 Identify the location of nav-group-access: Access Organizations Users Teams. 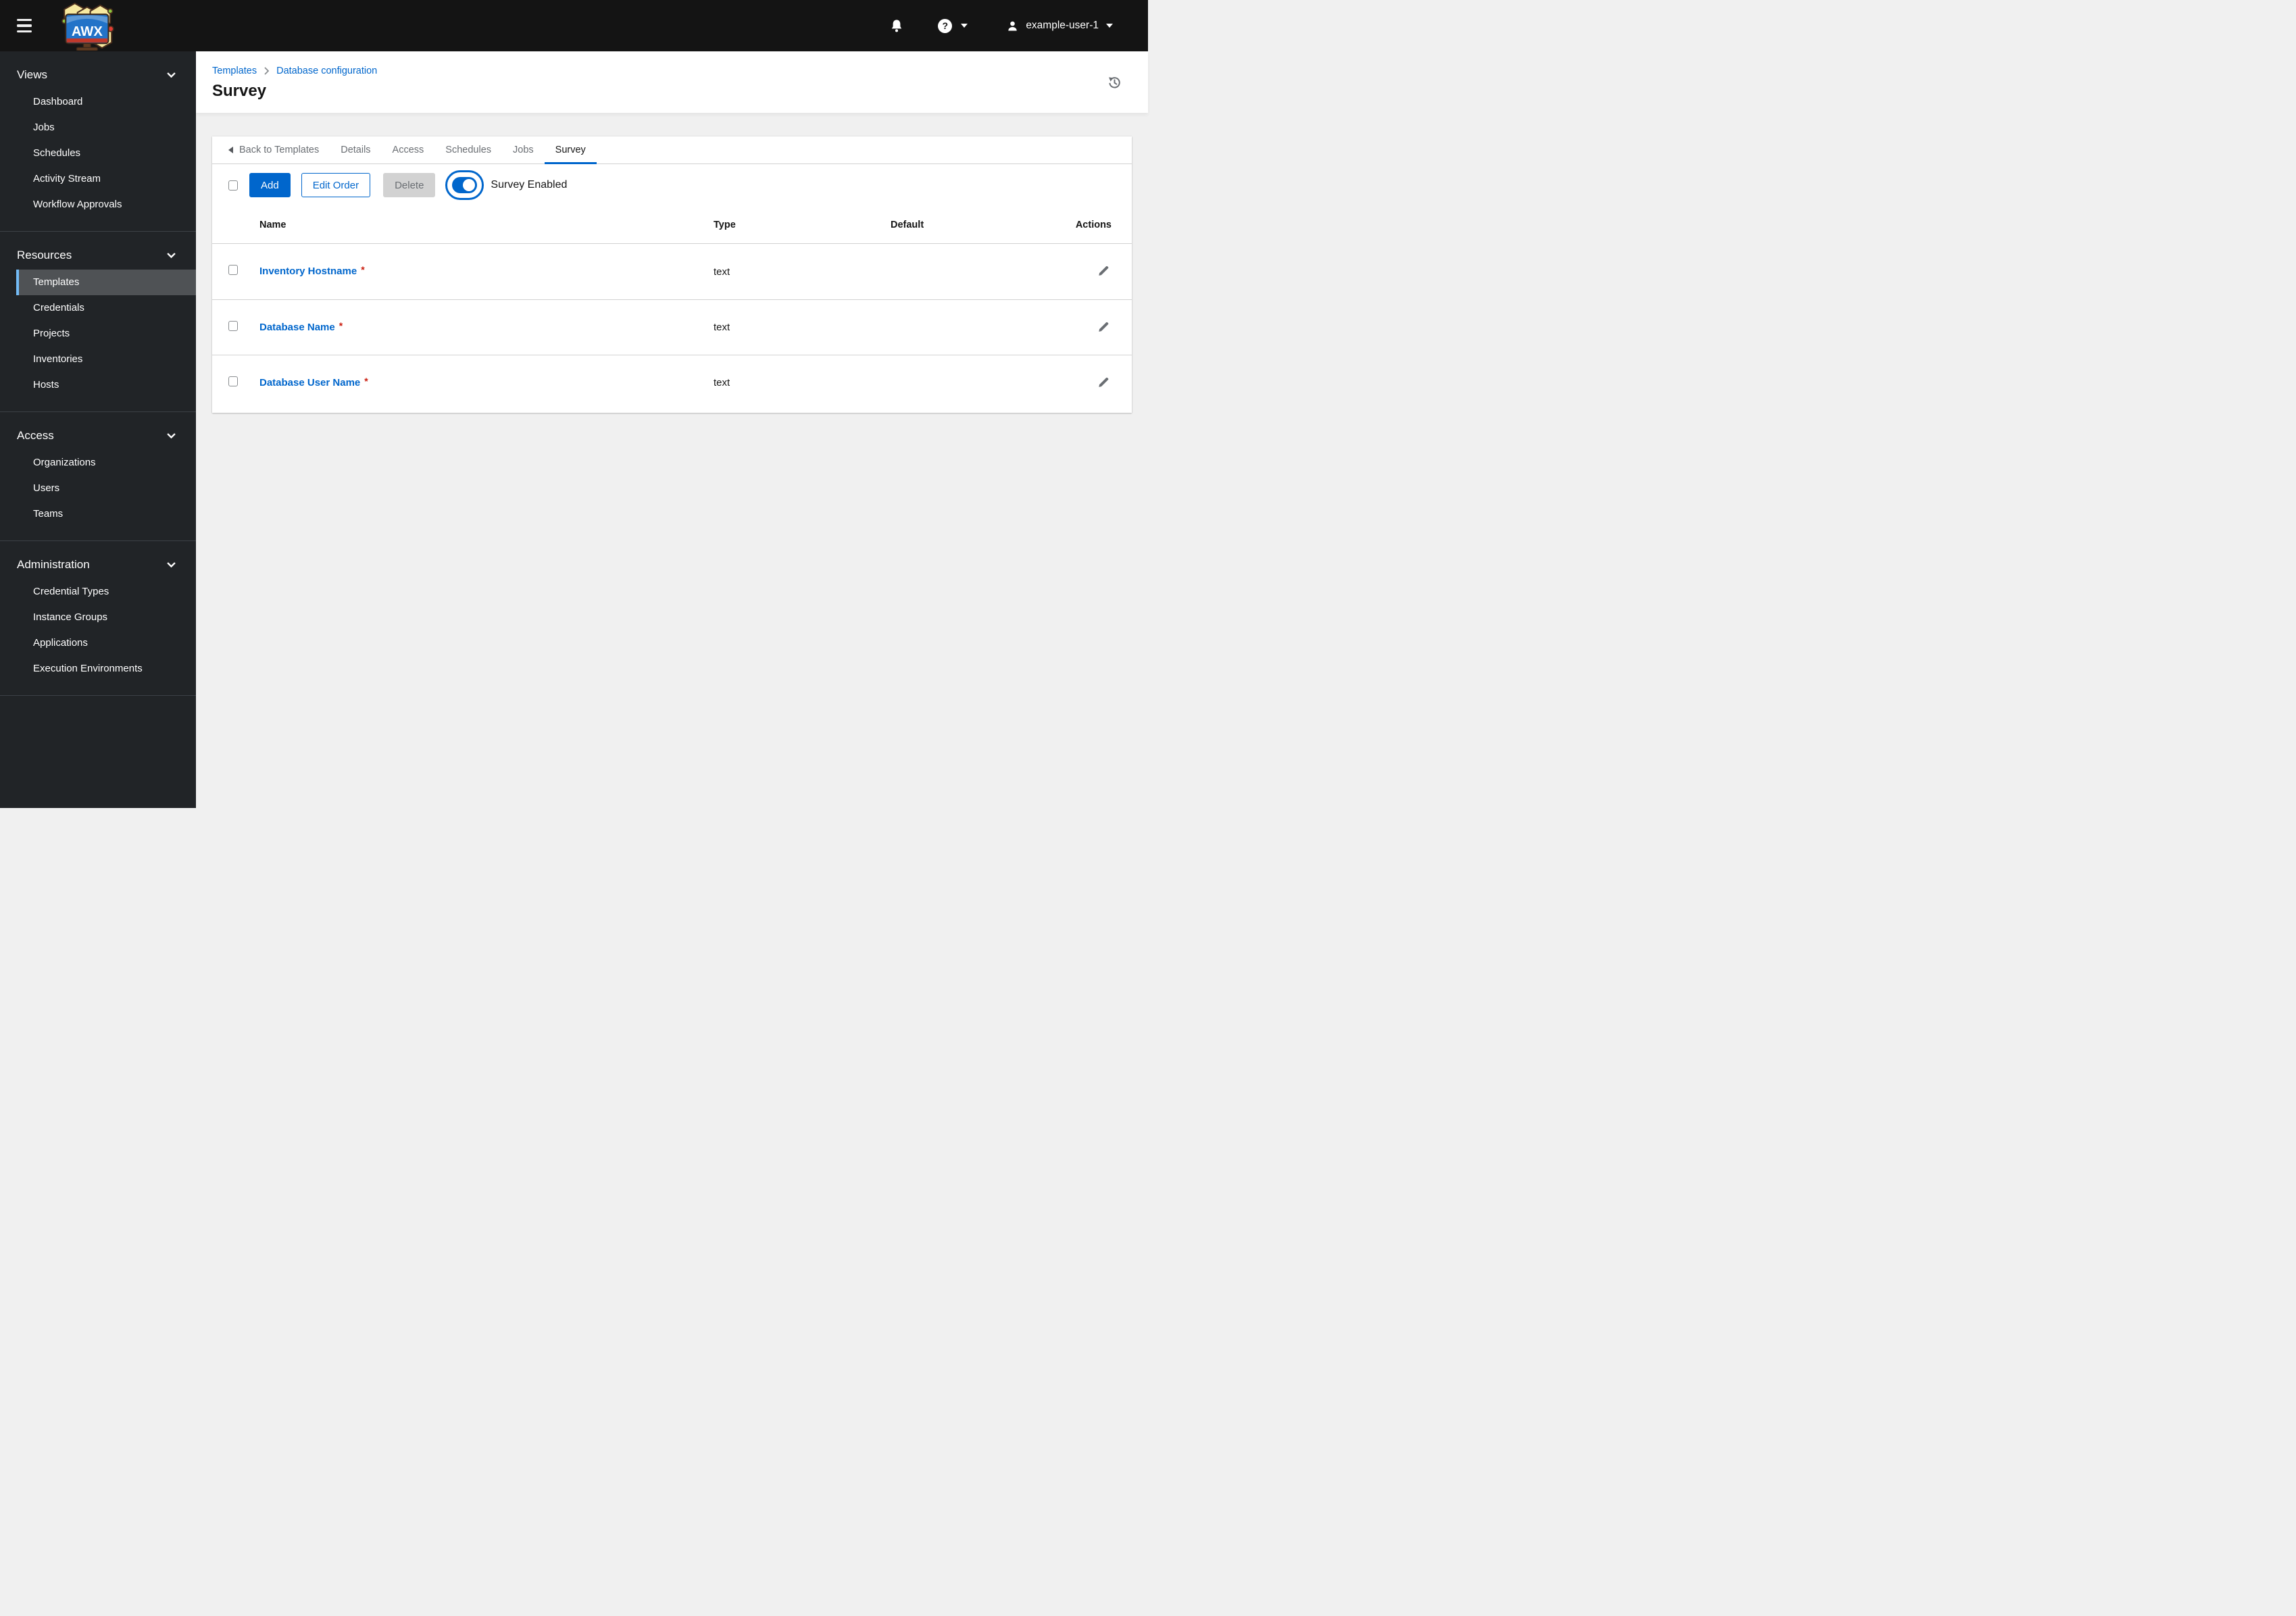
(98, 476).